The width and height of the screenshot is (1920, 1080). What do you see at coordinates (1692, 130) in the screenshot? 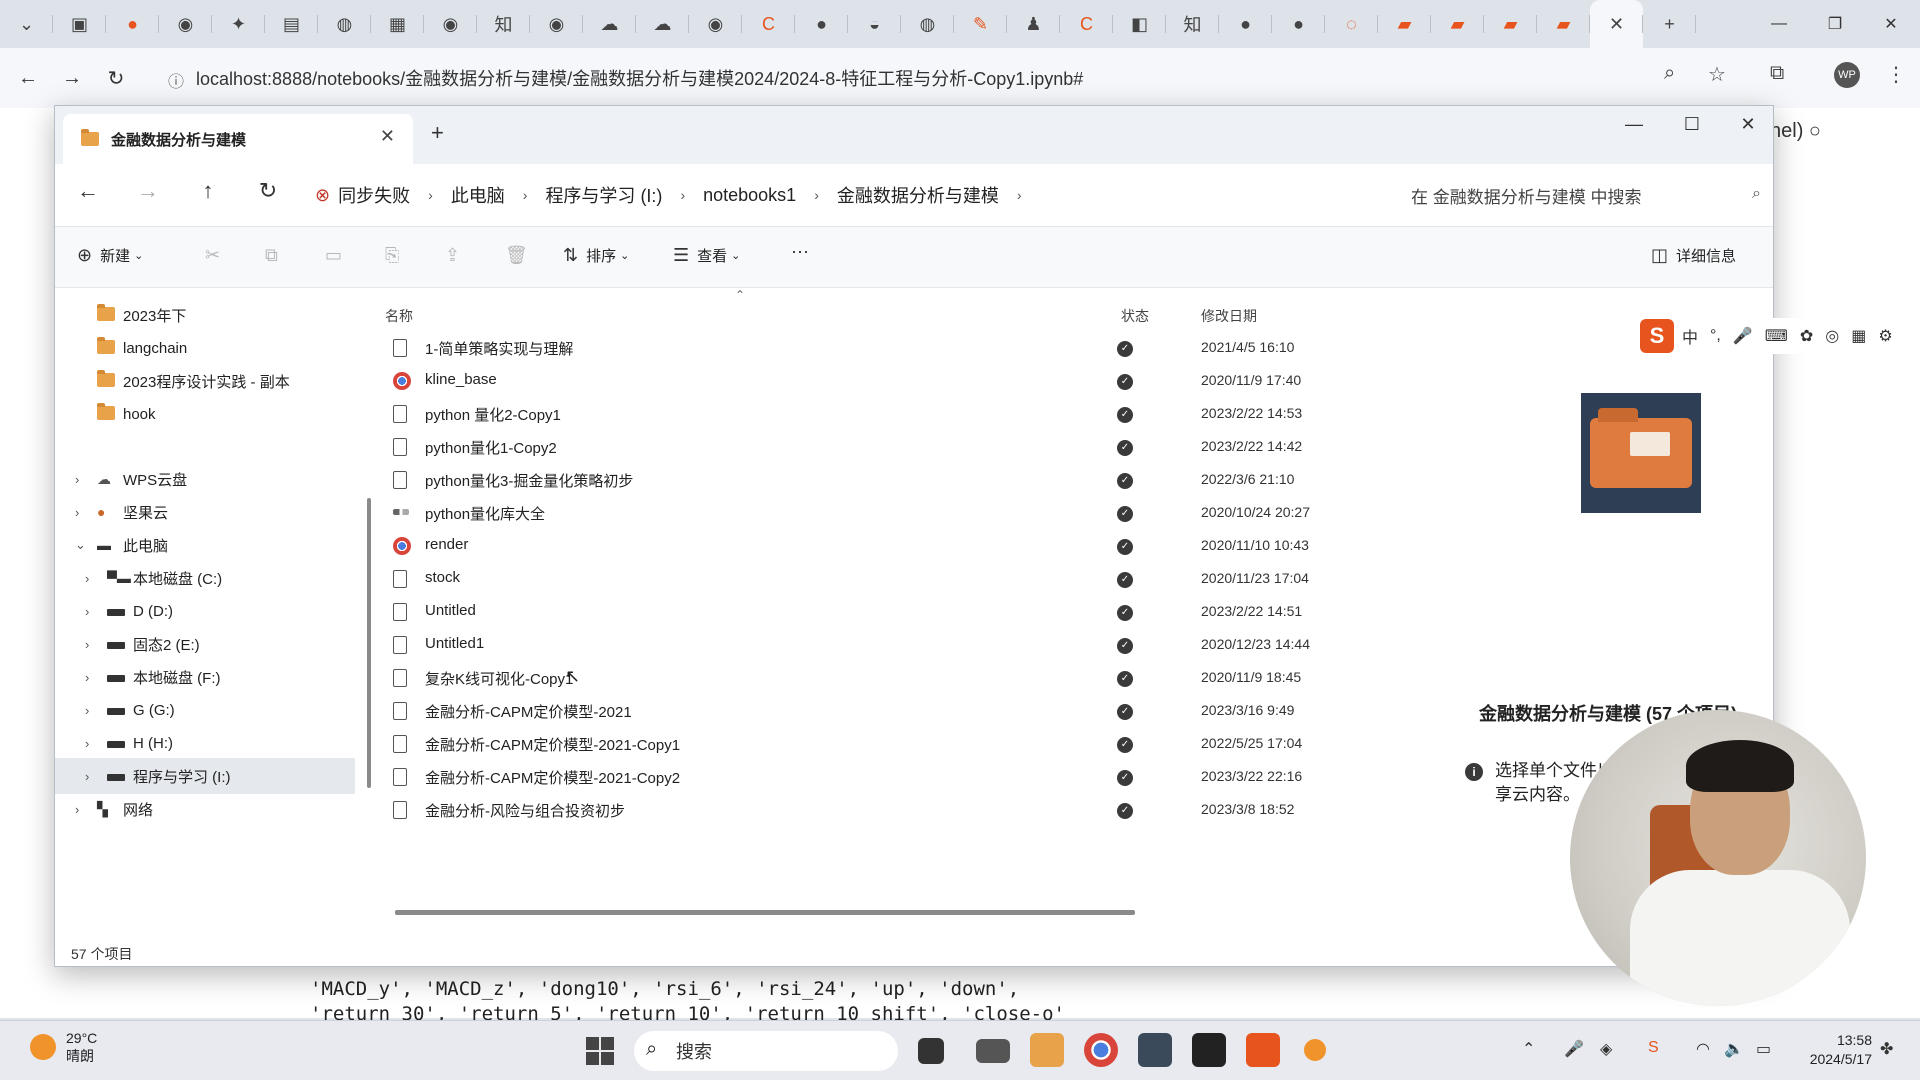
I see `explorer-maximize-icon: ☐` at bounding box center [1692, 130].